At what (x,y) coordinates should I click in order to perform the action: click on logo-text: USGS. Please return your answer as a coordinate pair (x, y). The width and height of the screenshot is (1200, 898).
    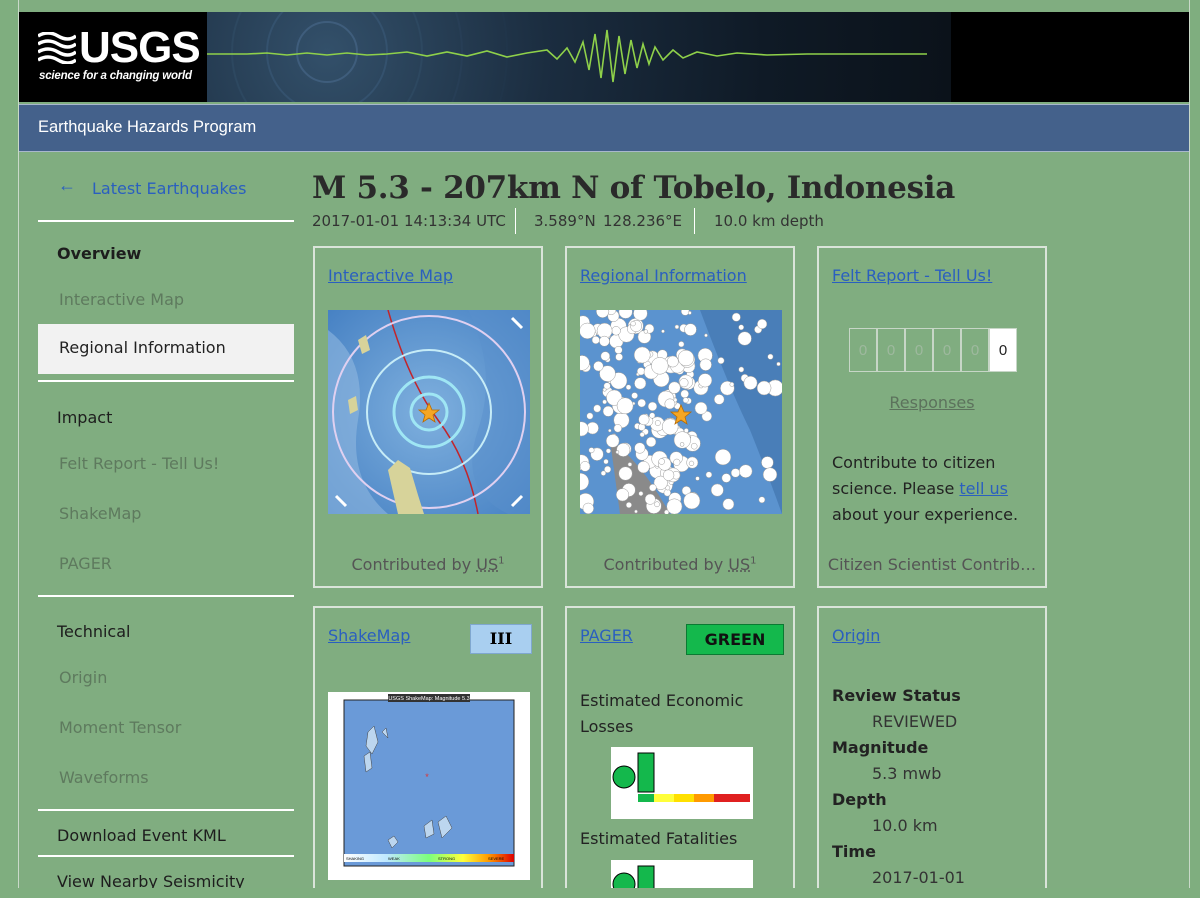
    Looking at the image, I should click on (140, 47).